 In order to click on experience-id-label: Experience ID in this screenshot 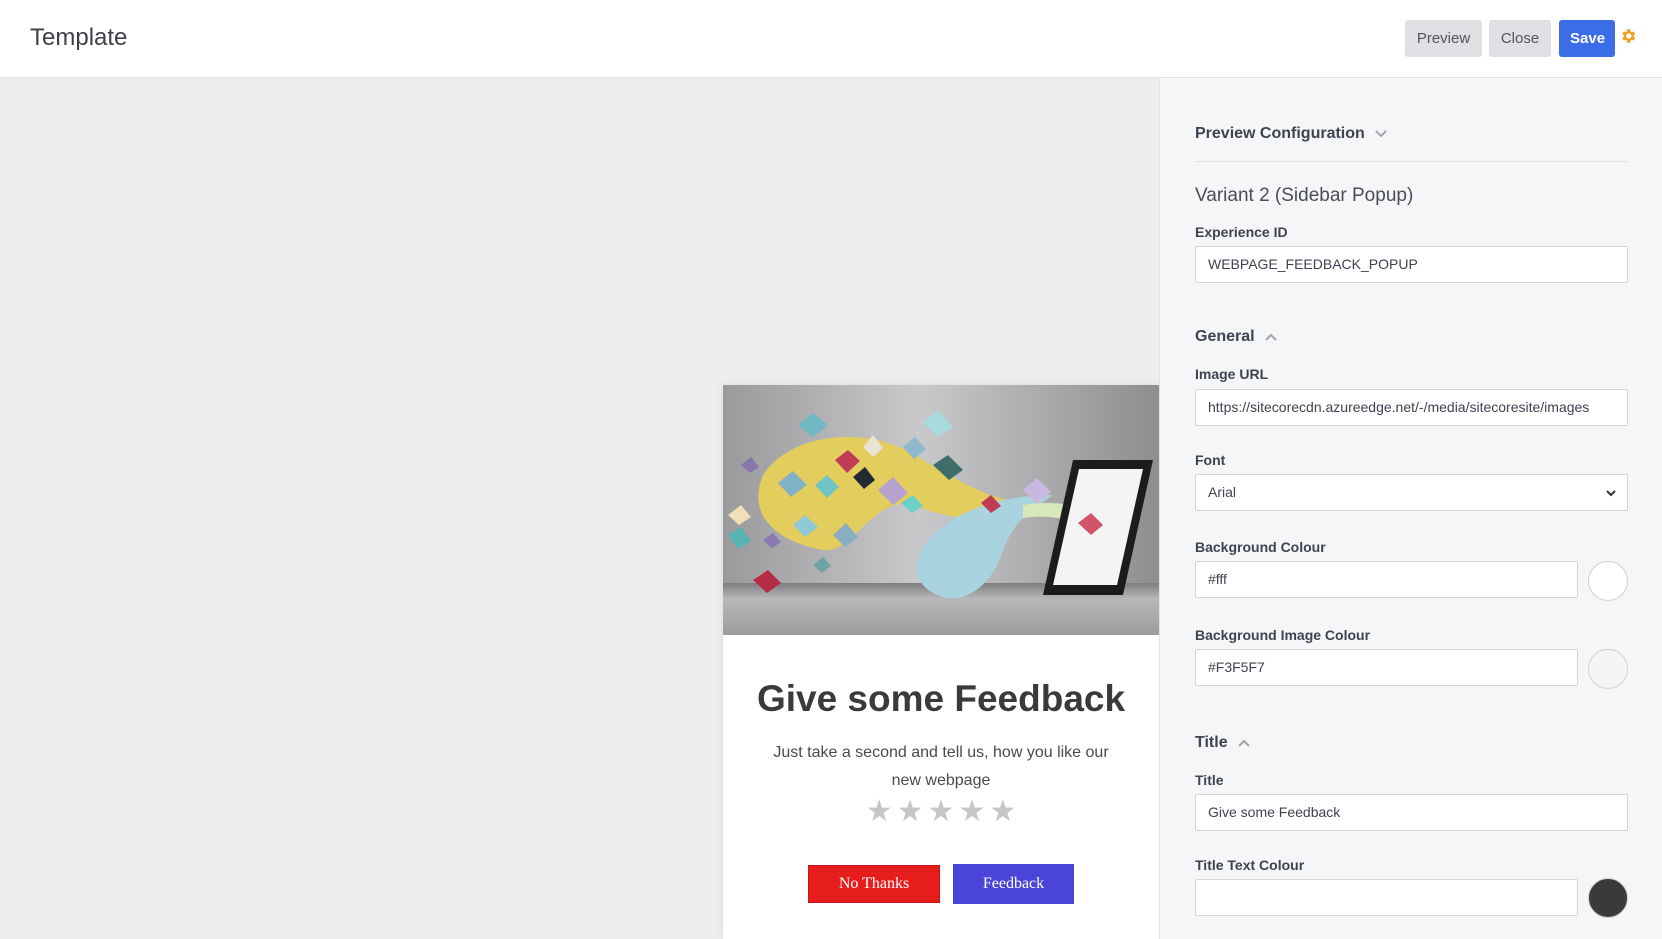, I will do `click(1241, 232)`.